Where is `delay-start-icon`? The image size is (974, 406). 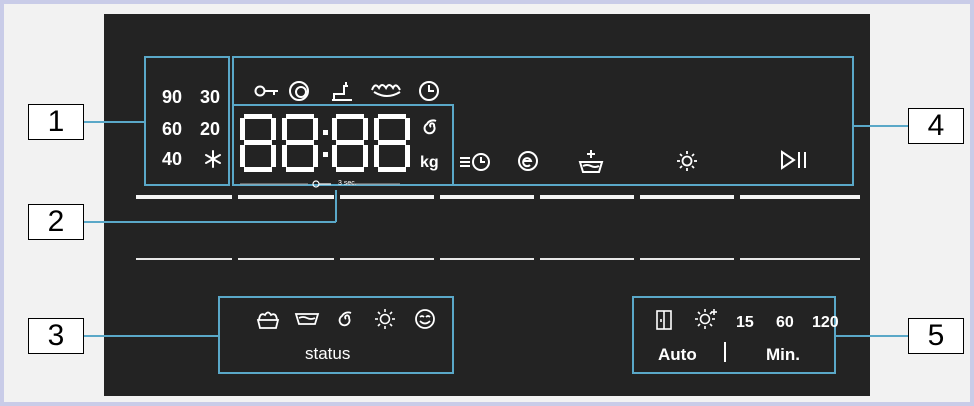 delay-start-icon is located at coordinates (475, 161).